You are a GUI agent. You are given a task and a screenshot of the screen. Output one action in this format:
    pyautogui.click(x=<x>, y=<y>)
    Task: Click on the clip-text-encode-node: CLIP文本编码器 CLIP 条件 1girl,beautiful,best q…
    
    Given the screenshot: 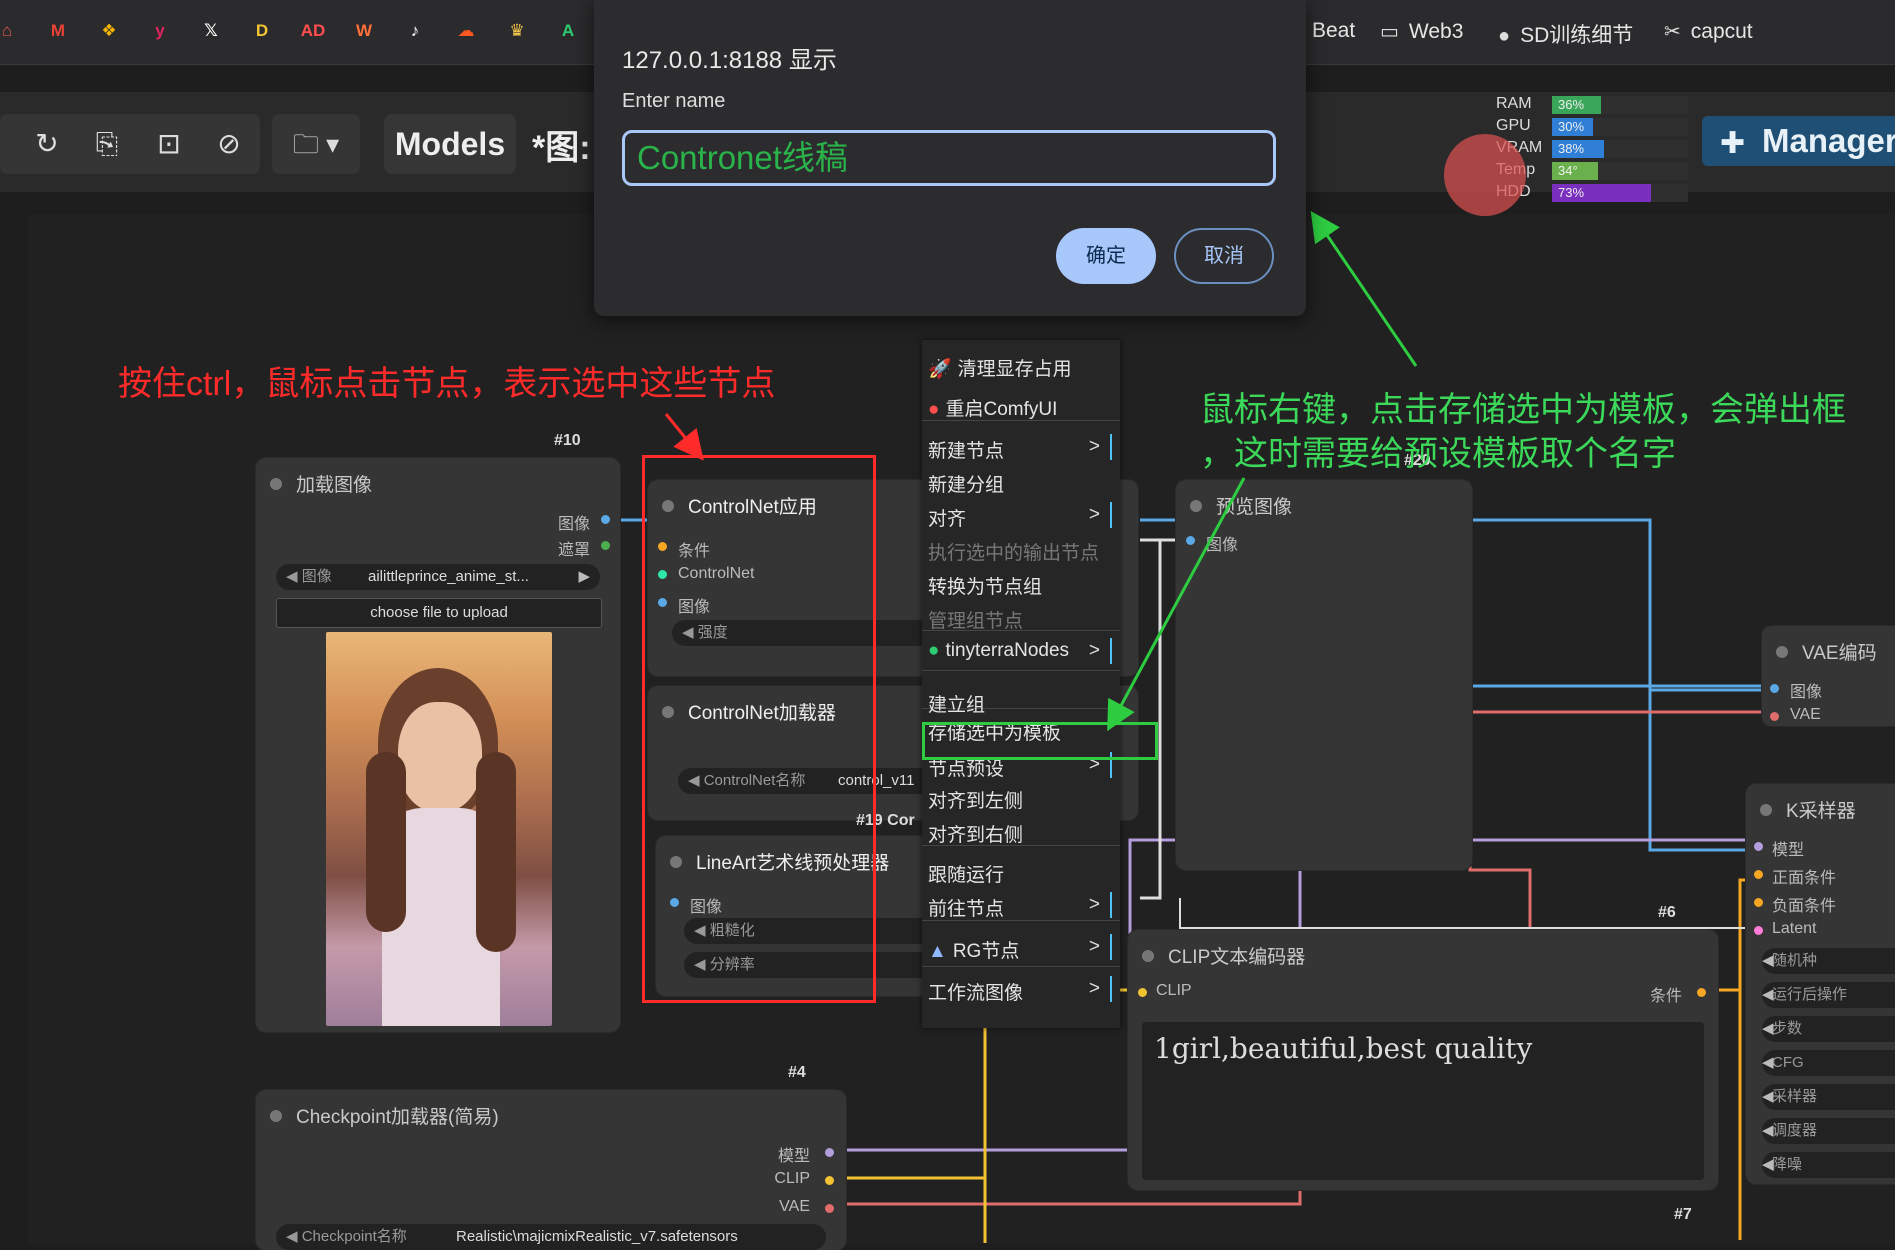 What is the action you would take?
    pyautogui.click(x=1423, y=1060)
    